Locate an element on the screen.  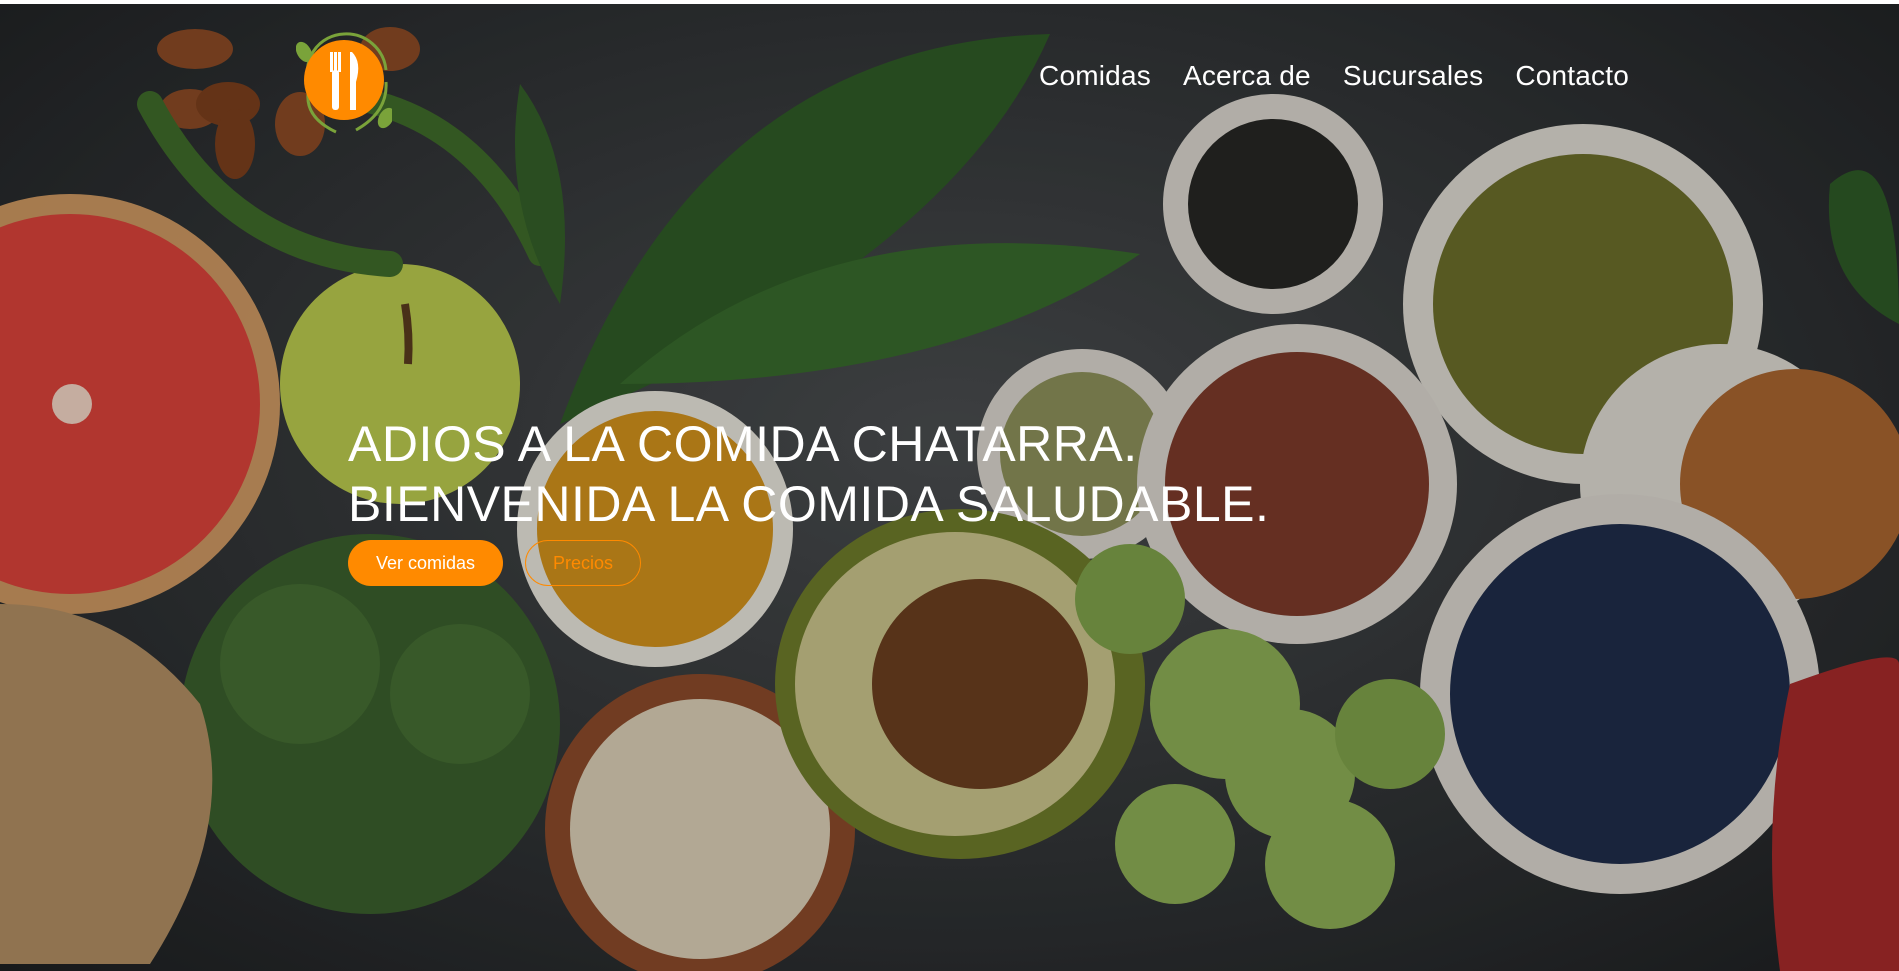
precios-button: Precios is located at coordinates (583, 563).